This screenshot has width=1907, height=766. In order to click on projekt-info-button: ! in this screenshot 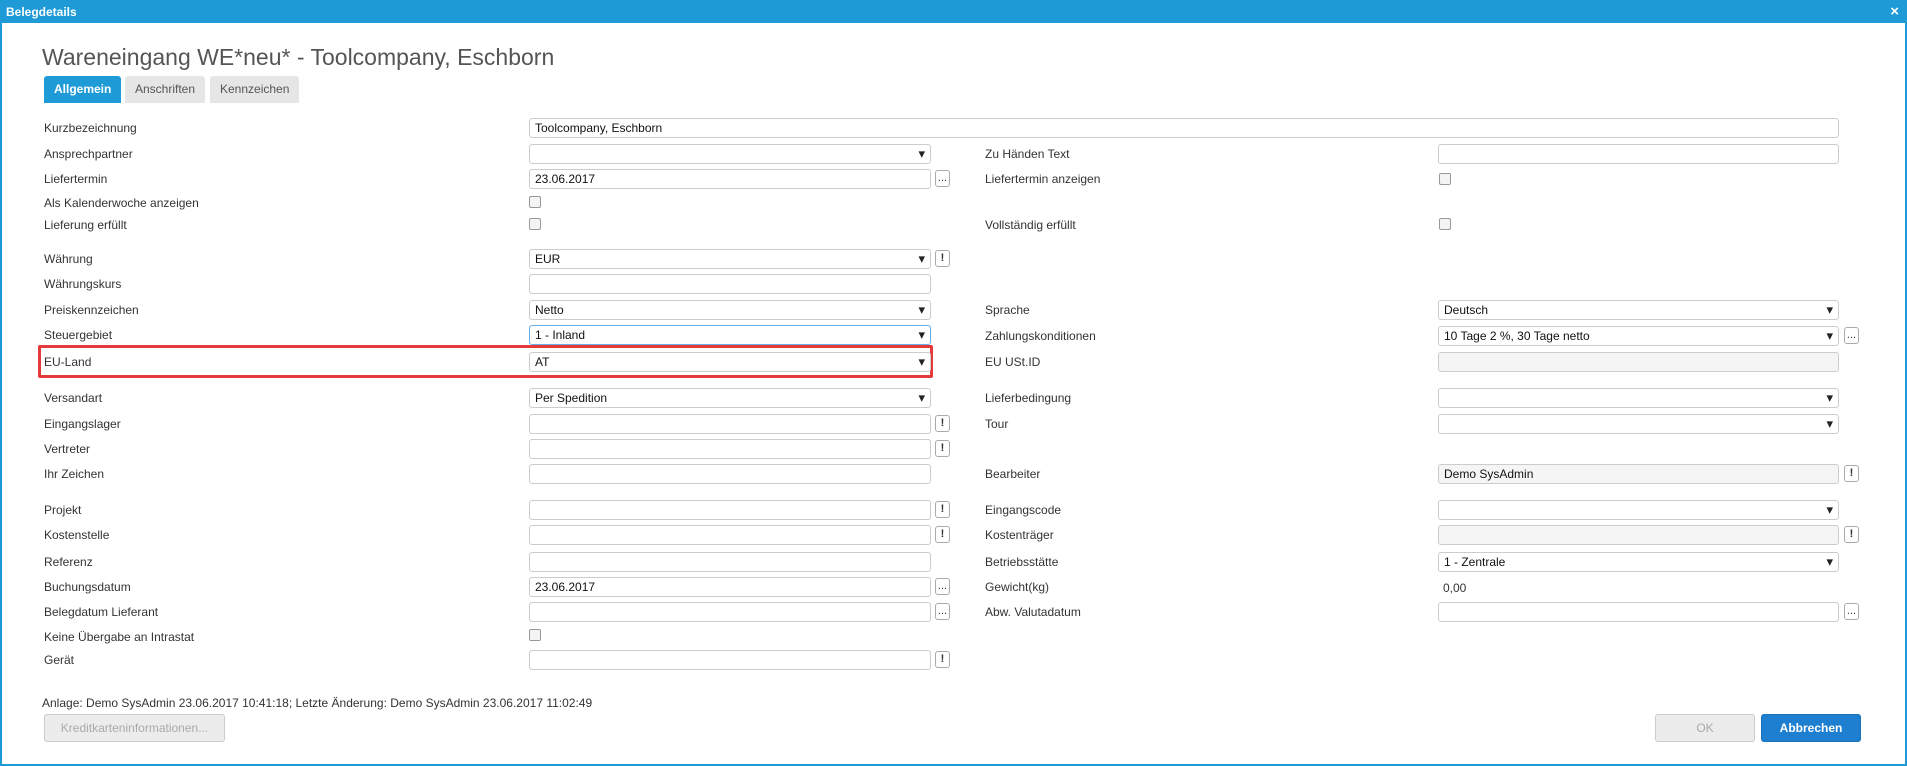, I will do `click(942, 509)`.